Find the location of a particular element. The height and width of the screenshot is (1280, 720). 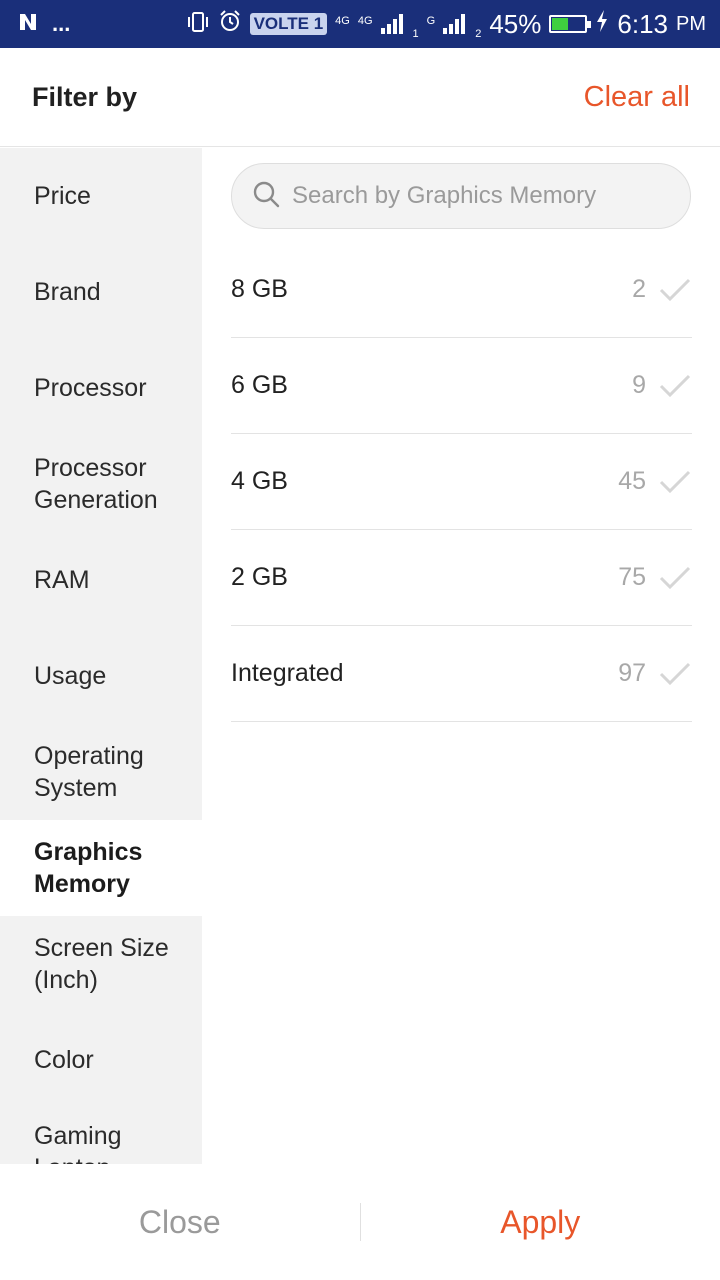

list-item: Integrated 97 is located at coordinates (461, 674).